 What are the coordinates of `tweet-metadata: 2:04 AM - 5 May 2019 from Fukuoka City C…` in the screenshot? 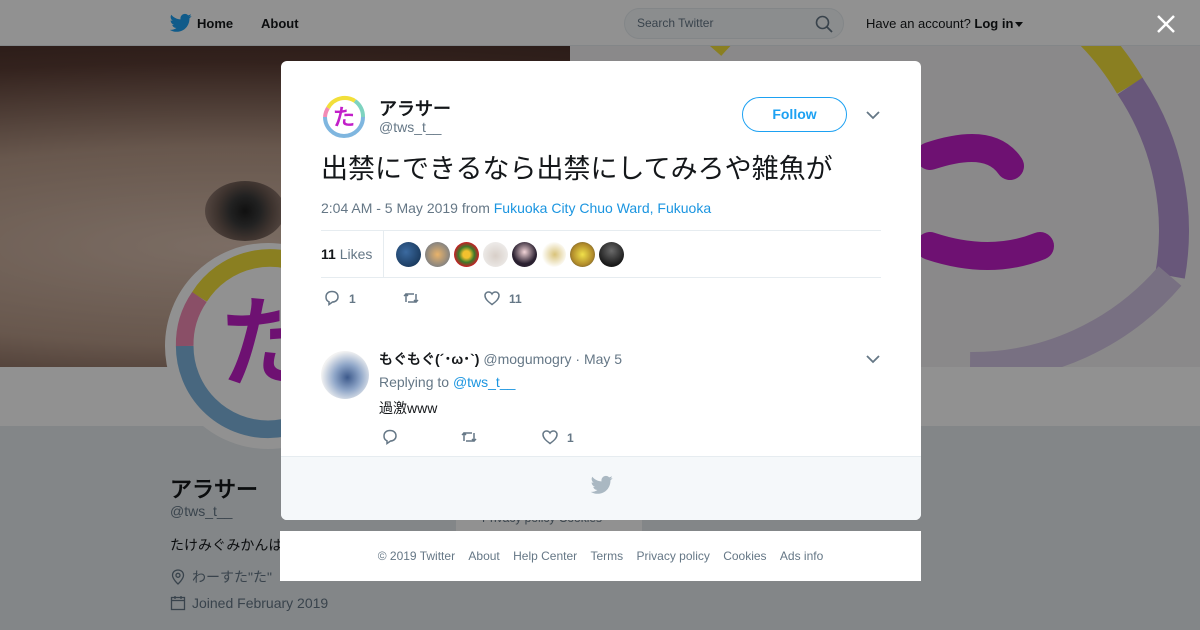 It's located at (516, 208).